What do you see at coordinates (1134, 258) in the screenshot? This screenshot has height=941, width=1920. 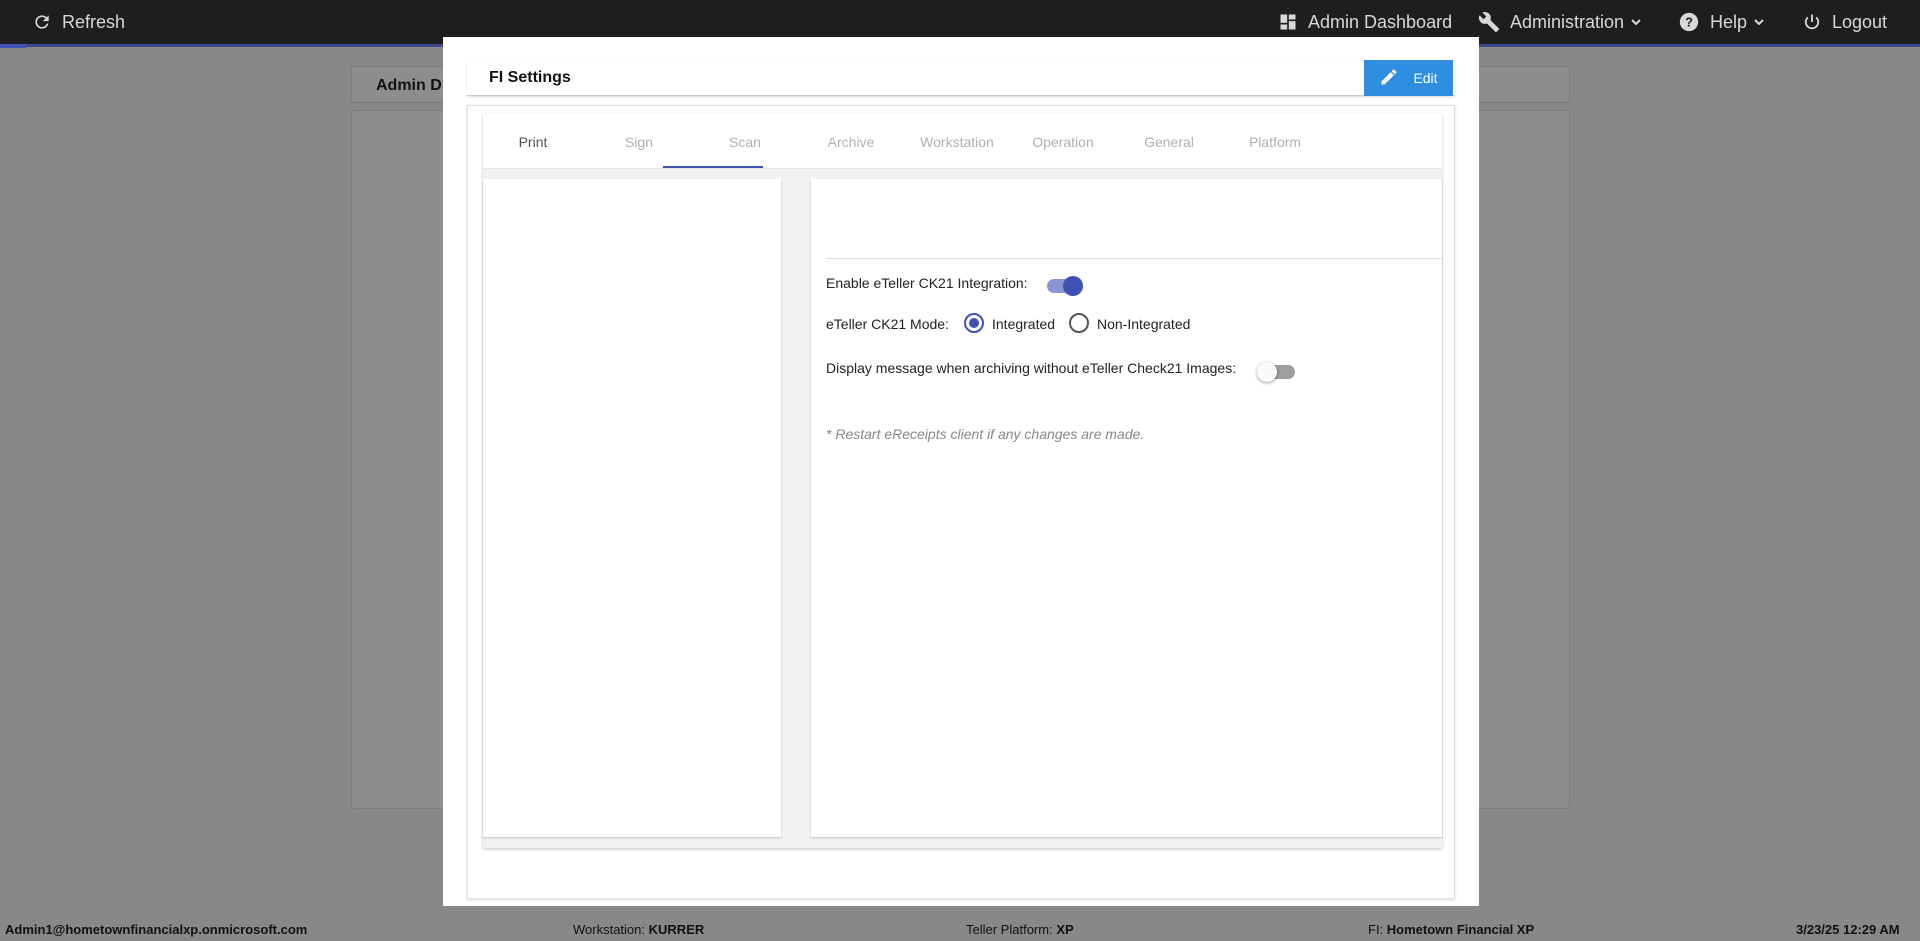 I see `section-divider` at bounding box center [1134, 258].